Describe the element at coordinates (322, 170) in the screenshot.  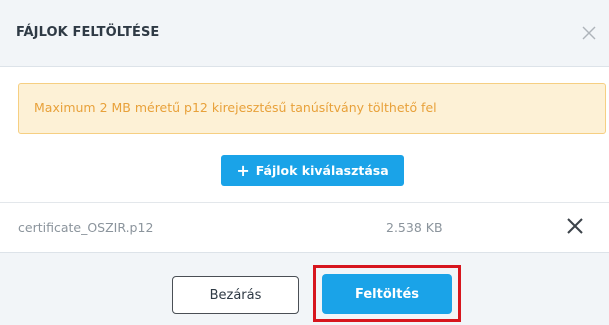
I see `select-files-label: Fájlok kiválasztása` at that location.